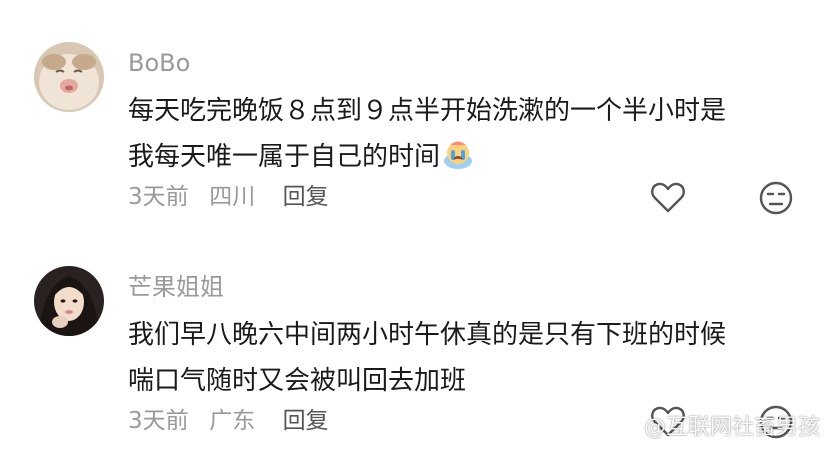 The image size is (828, 453). Describe the element at coordinates (427, 335) in the screenshot. I see `comment-line: 我们早八晚六中间两小时午休真的是只有下班的时候` at that location.